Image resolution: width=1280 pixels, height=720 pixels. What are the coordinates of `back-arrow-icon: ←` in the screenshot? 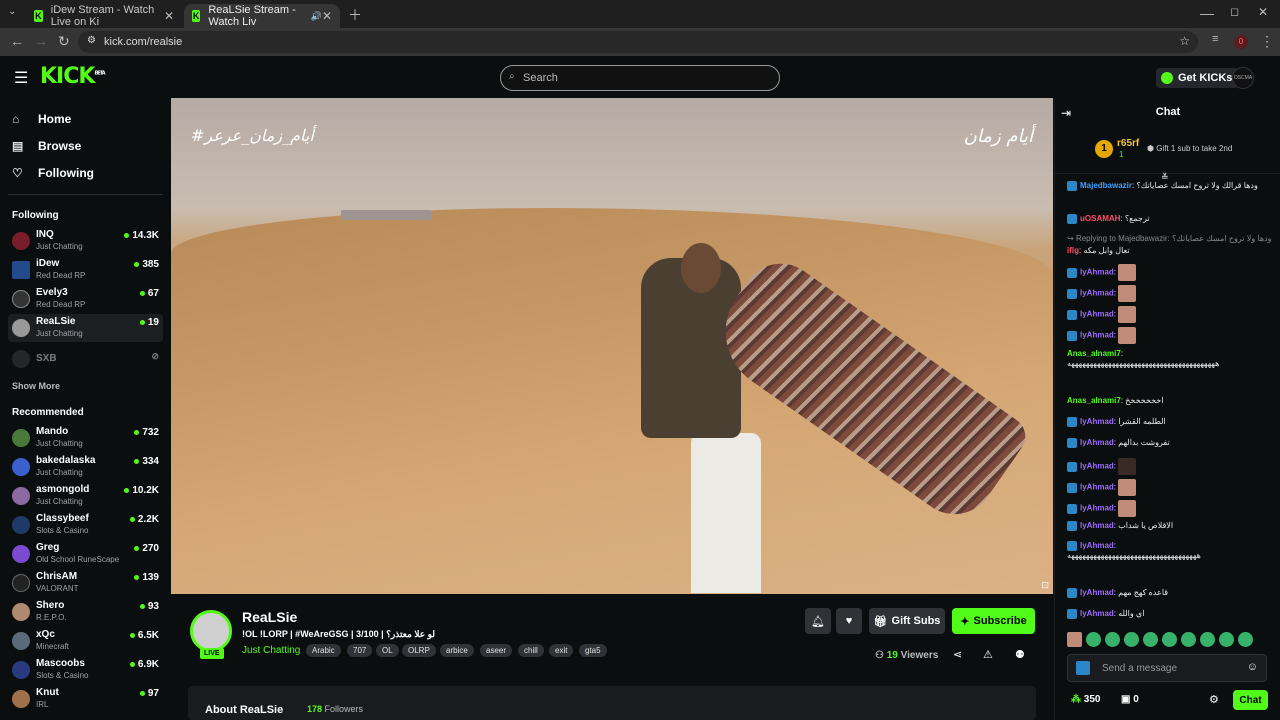 It's located at (17, 41).